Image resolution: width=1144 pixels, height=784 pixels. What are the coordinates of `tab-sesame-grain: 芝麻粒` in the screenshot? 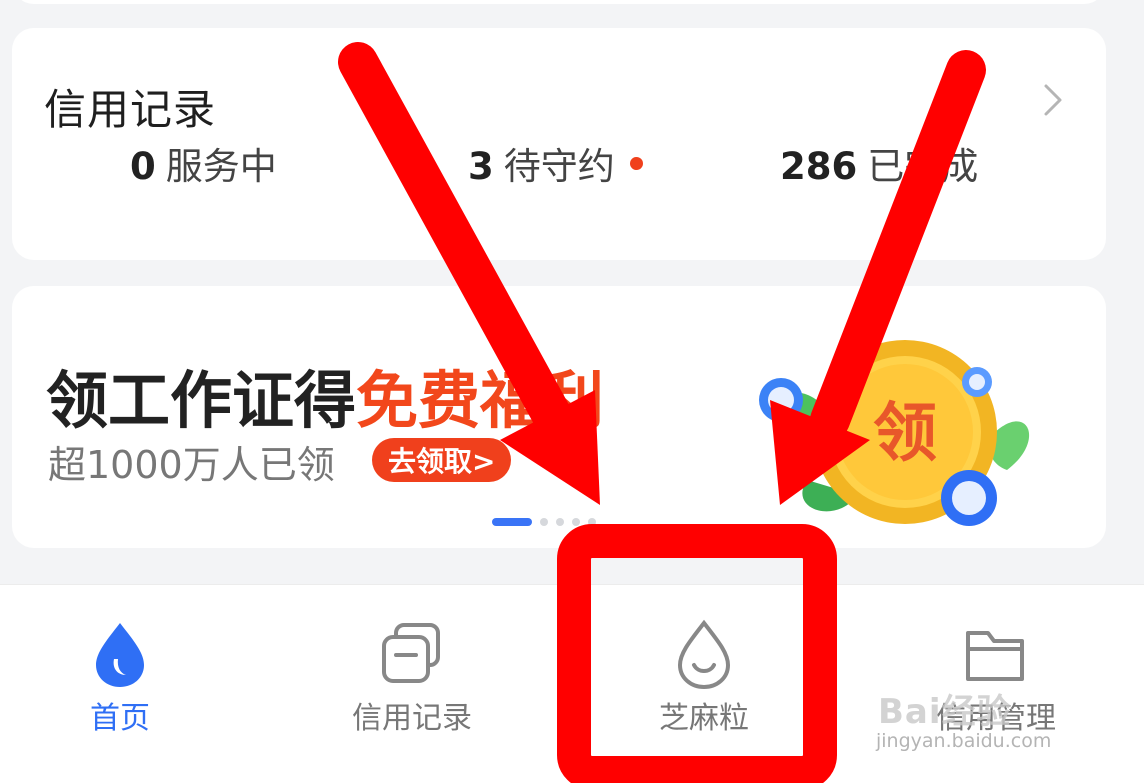 It's located at (704, 665).